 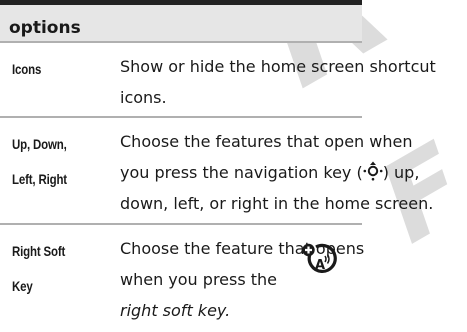 What do you see at coordinates (51, 269) in the screenshot?
I see `option-term: Right Soft Key` at bounding box center [51, 269].